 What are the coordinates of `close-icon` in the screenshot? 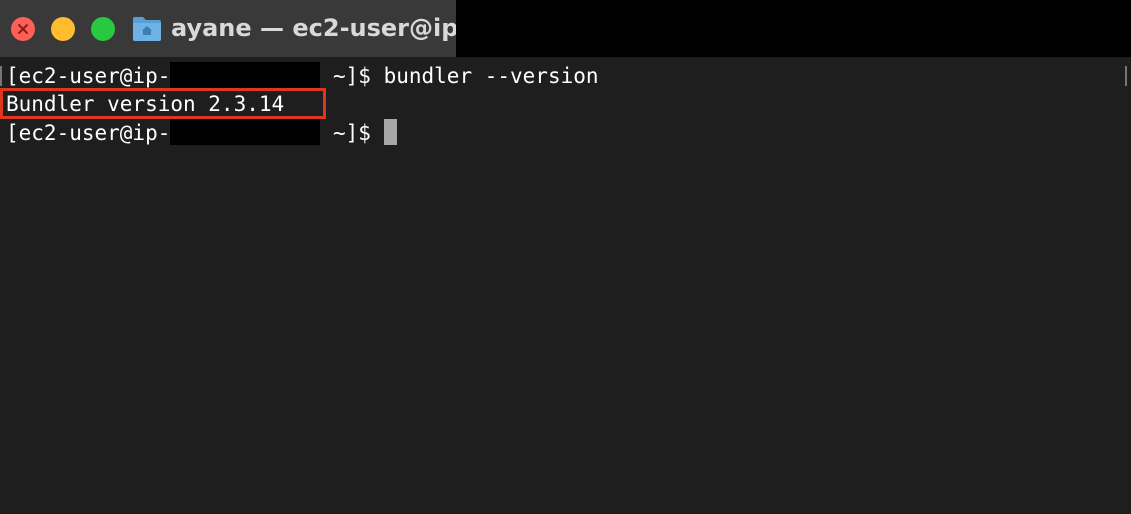 It's located at (23, 29).